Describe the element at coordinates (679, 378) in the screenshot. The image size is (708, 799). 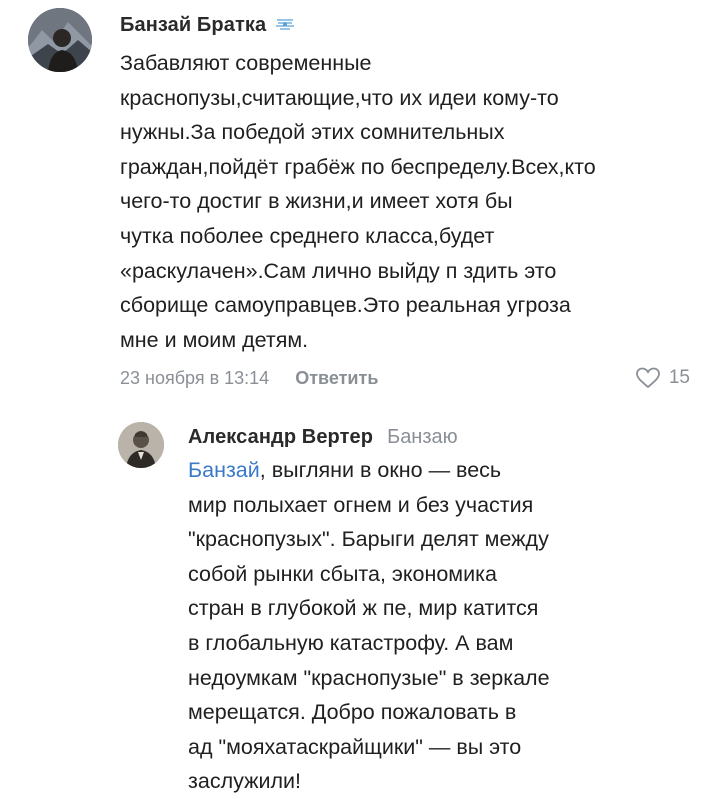
I see `like-count: 15` at that location.